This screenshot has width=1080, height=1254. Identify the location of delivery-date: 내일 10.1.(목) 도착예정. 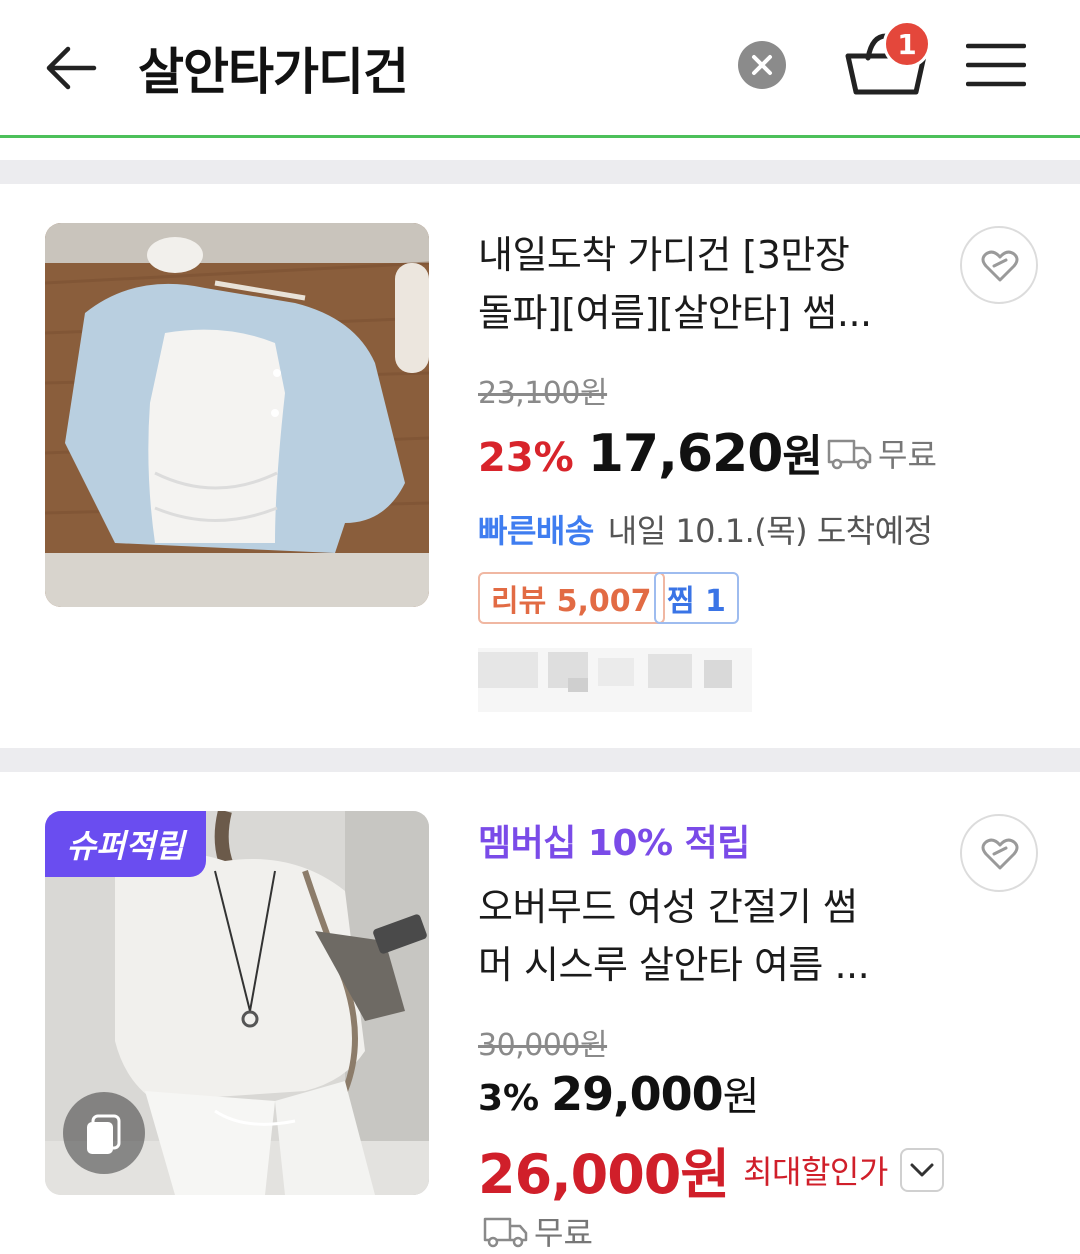
(770, 531).